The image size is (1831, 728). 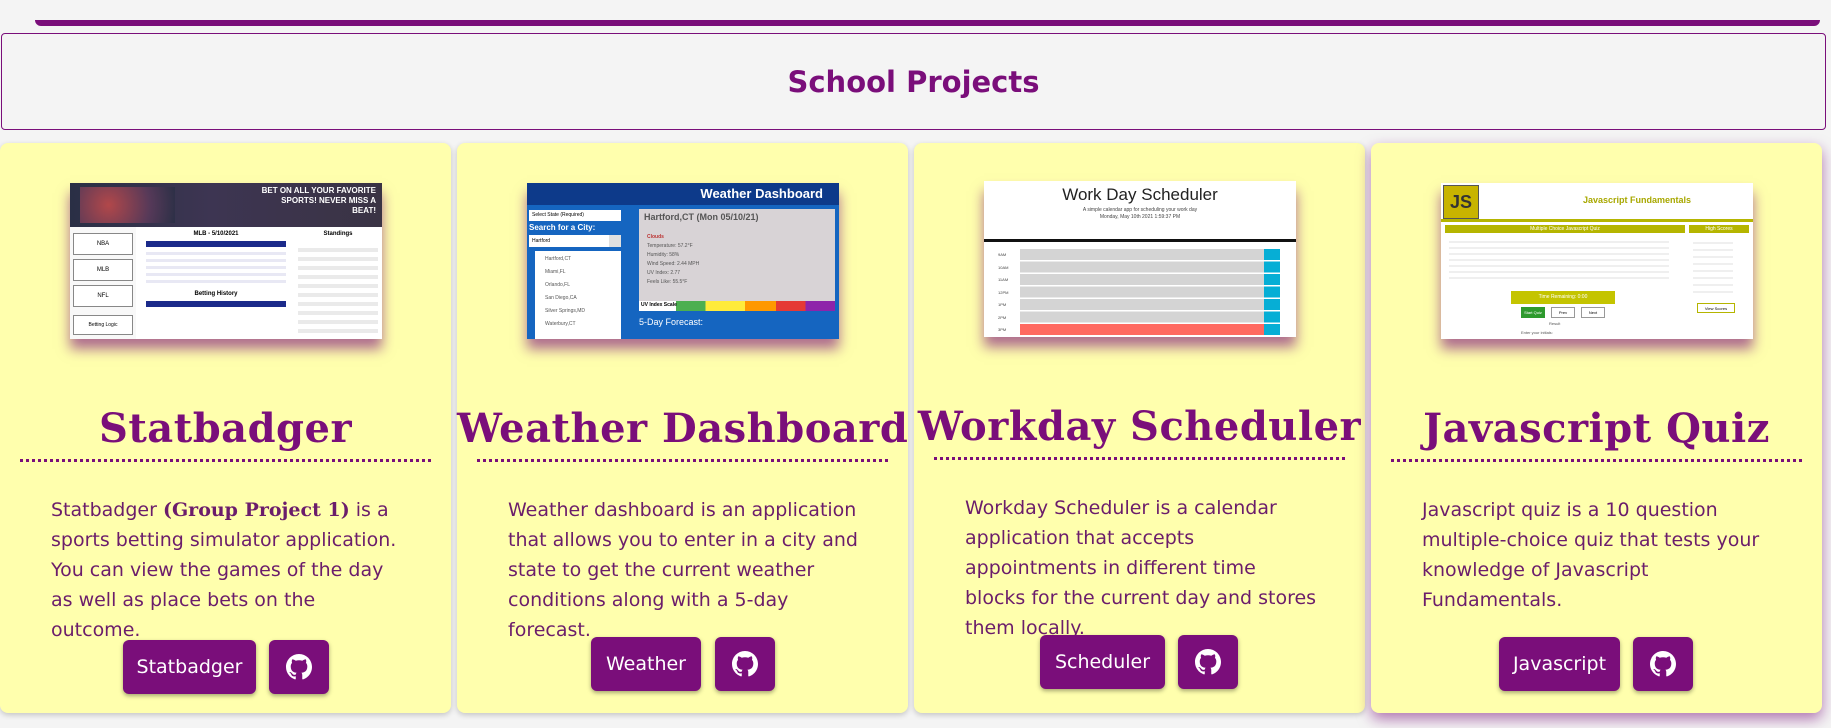 What do you see at coordinates (569, 241) in the screenshot?
I see `thumb-search: Hartford` at bounding box center [569, 241].